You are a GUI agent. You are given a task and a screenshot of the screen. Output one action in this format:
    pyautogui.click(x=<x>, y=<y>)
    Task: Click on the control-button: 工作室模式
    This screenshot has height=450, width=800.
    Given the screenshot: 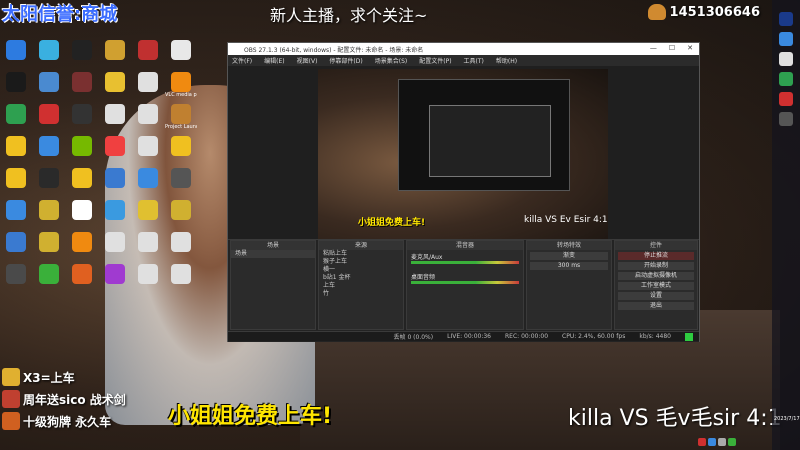 What is the action you would take?
    pyautogui.click(x=656, y=286)
    